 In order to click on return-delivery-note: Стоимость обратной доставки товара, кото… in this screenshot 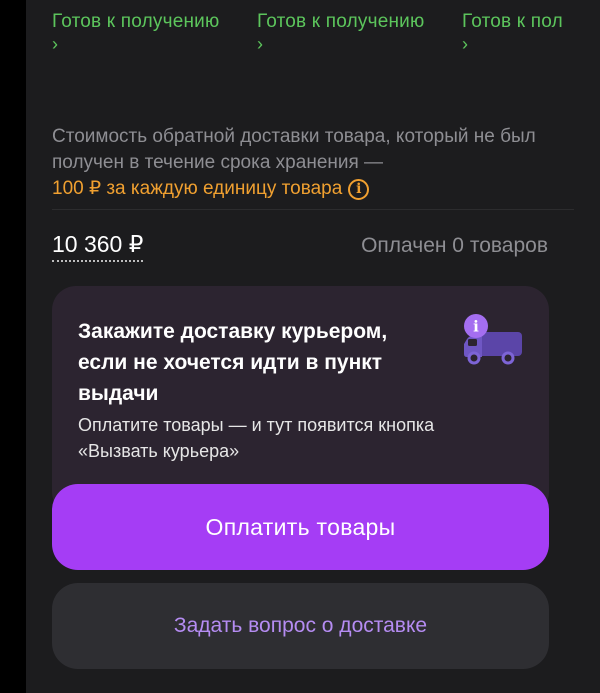, I will do `click(302, 163)`.